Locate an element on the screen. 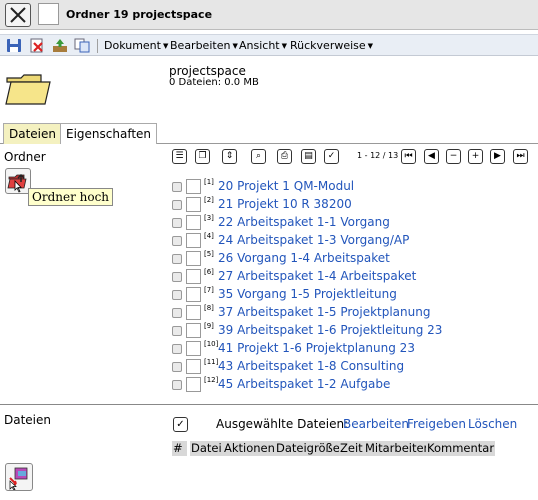 The image size is (538, 500). divider is located at coordinates (269, 404).